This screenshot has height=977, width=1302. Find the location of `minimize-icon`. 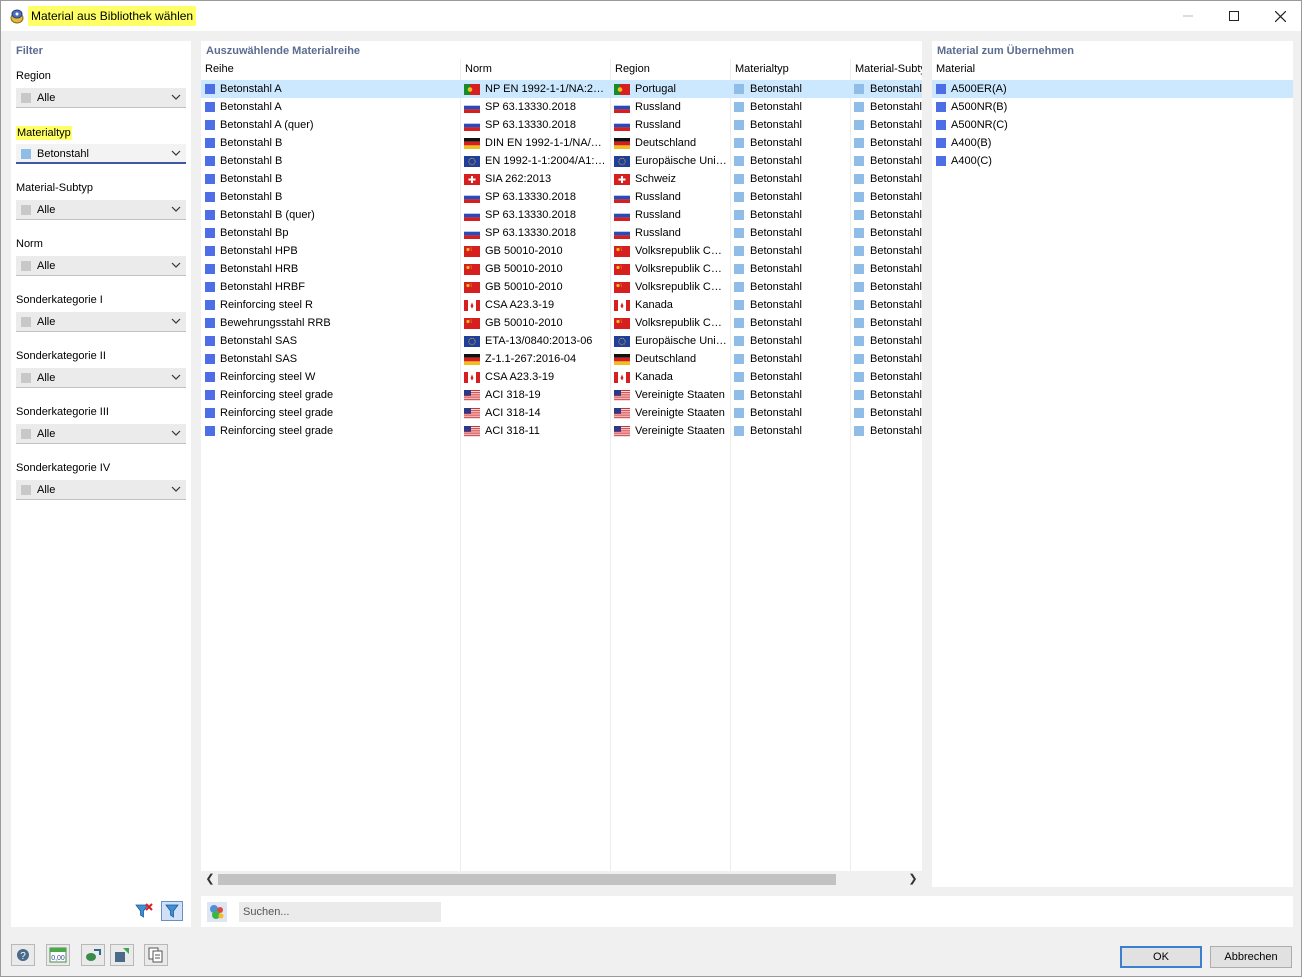

minimize-icon is located at coordinates (1188, 16).